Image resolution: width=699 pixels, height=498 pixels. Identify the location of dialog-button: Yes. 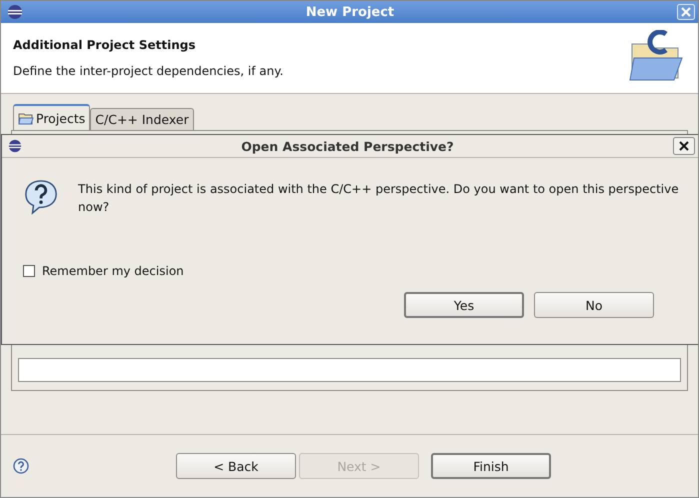
(464, 305).